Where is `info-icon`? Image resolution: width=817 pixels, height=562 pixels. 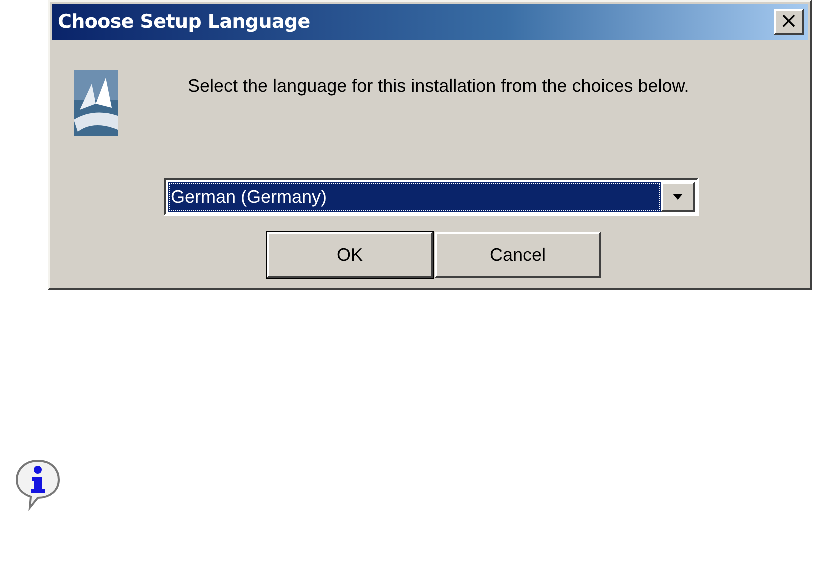 info-icon is located at coordinates (38, 485).